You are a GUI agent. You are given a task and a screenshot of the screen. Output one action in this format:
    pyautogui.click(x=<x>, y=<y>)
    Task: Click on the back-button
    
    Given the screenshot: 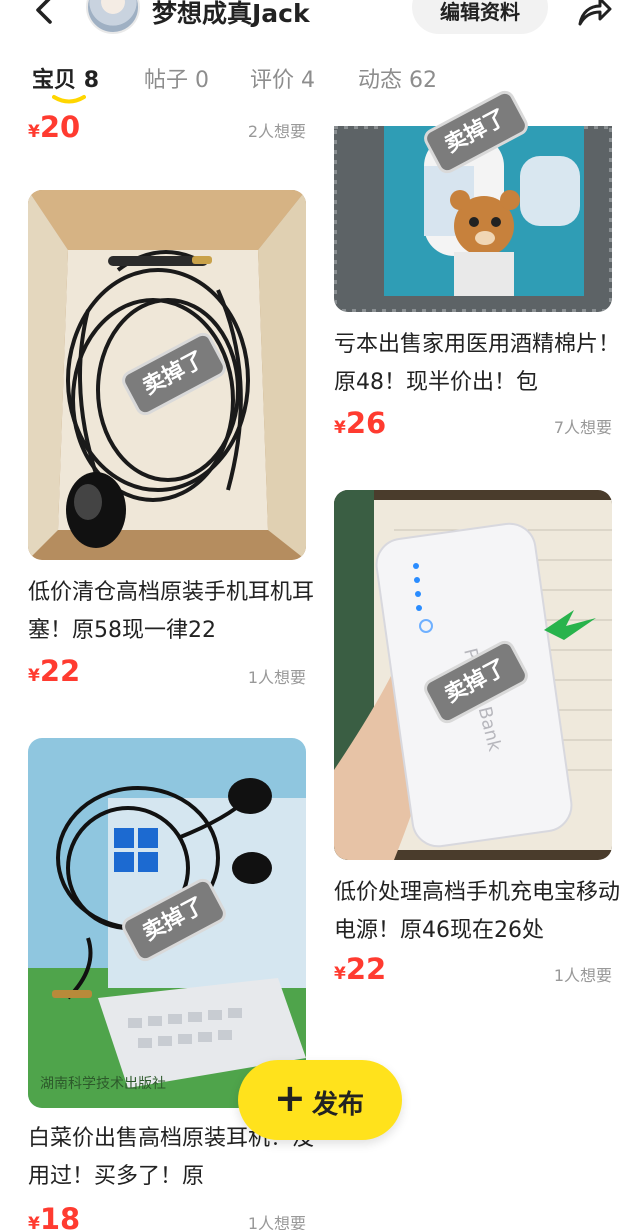 What is the action you would take?
    pyautogui.click(x=46, y=17)
    